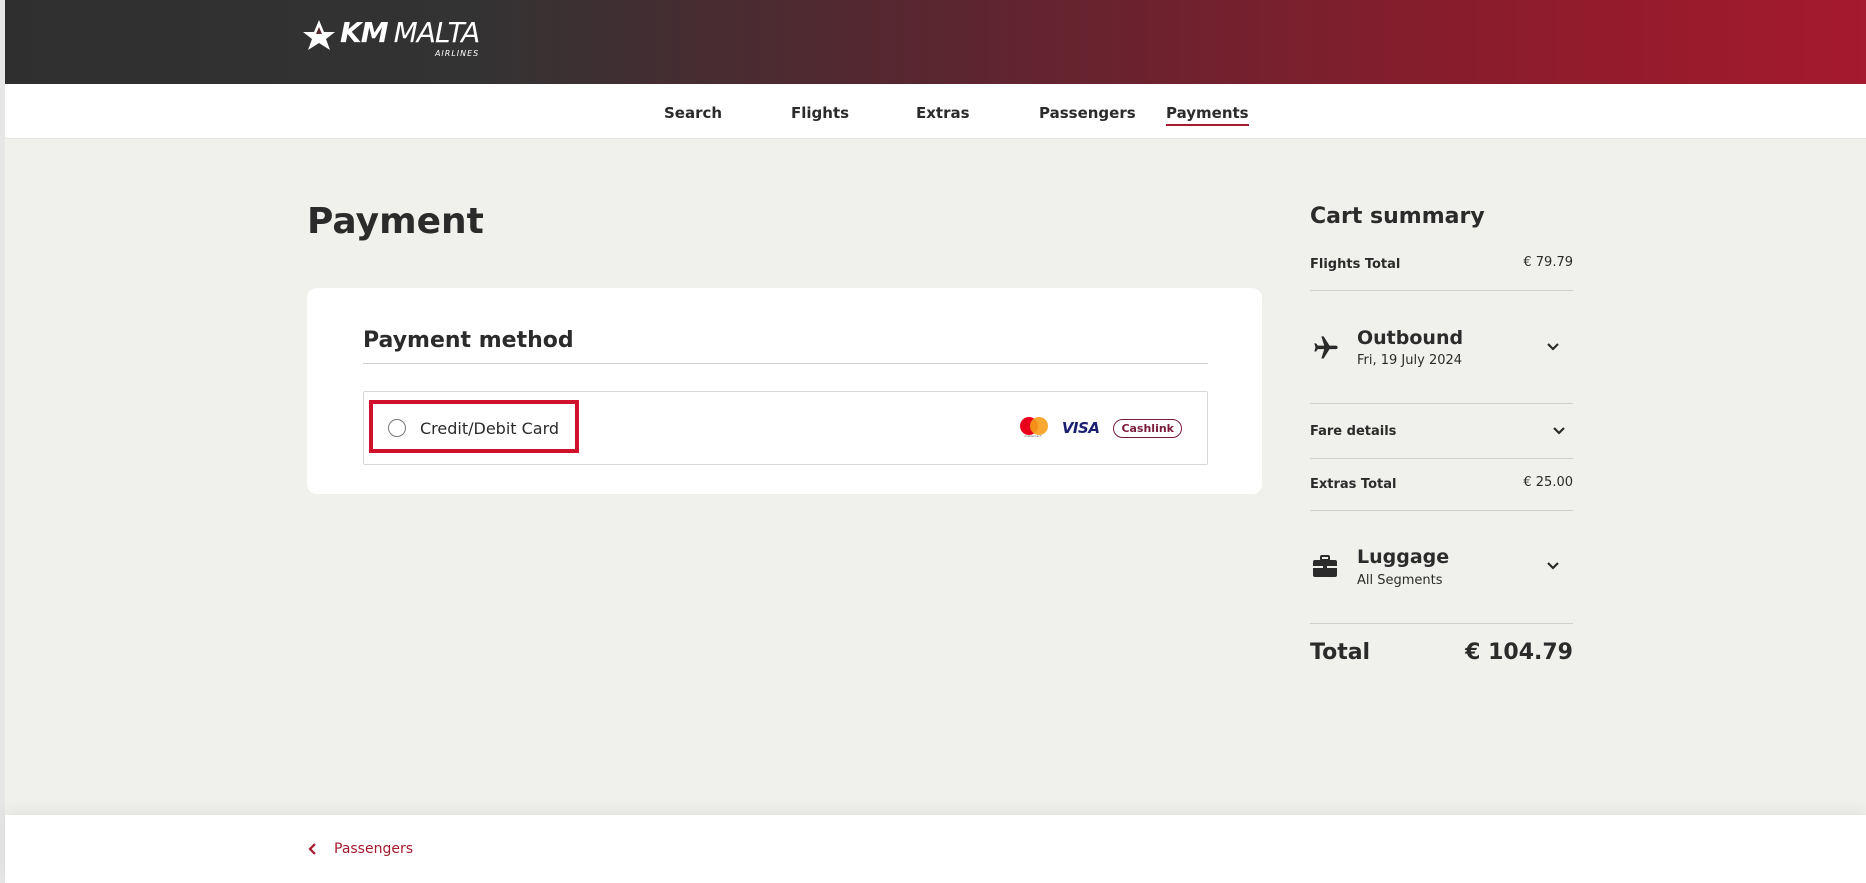 Image resolution: width=1866 pixels, height=883 pixels. I want to click on cart-summary-title: Cart summary, so click(1397, 216).